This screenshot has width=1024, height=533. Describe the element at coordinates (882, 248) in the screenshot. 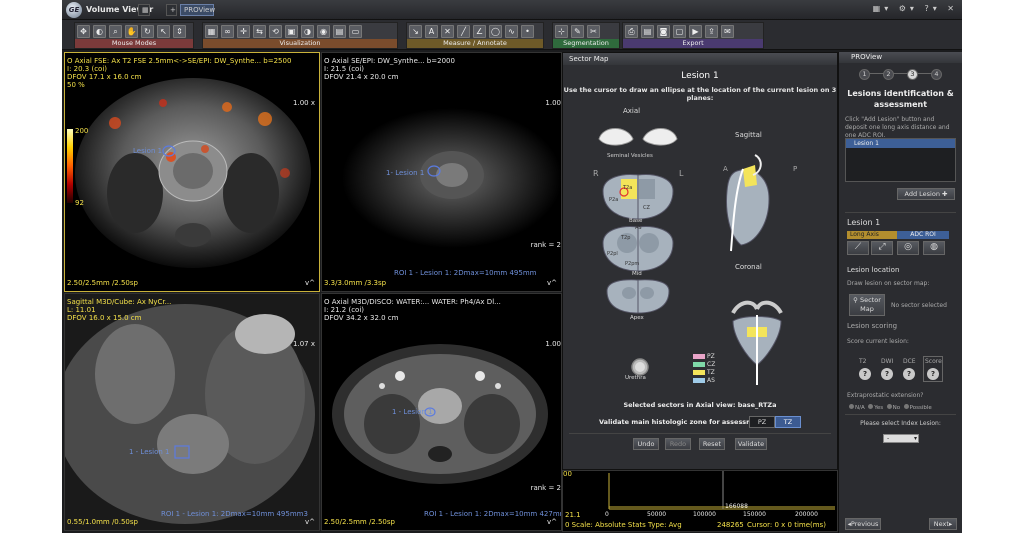

I see `long-axis-edit-icon: ⤢` at that location.